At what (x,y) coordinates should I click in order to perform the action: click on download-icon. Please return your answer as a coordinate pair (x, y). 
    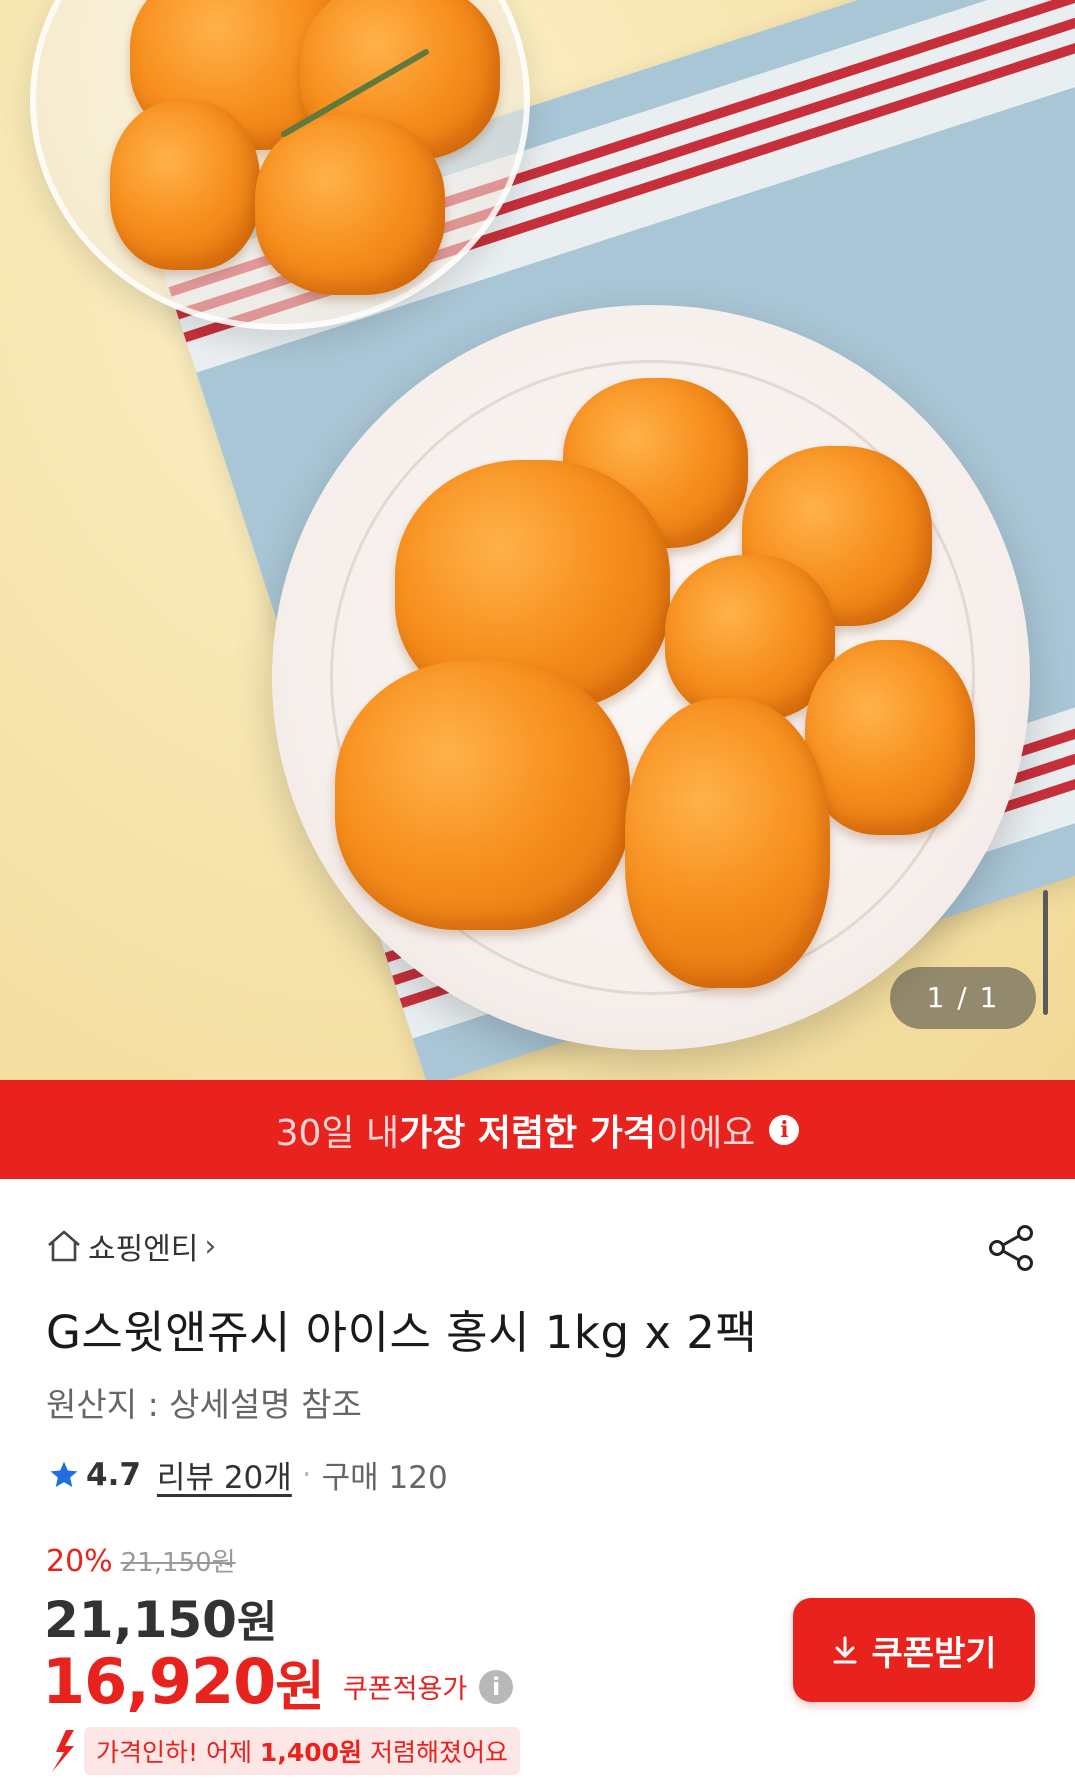
    Looking at the image, I should click on (845, 1650).